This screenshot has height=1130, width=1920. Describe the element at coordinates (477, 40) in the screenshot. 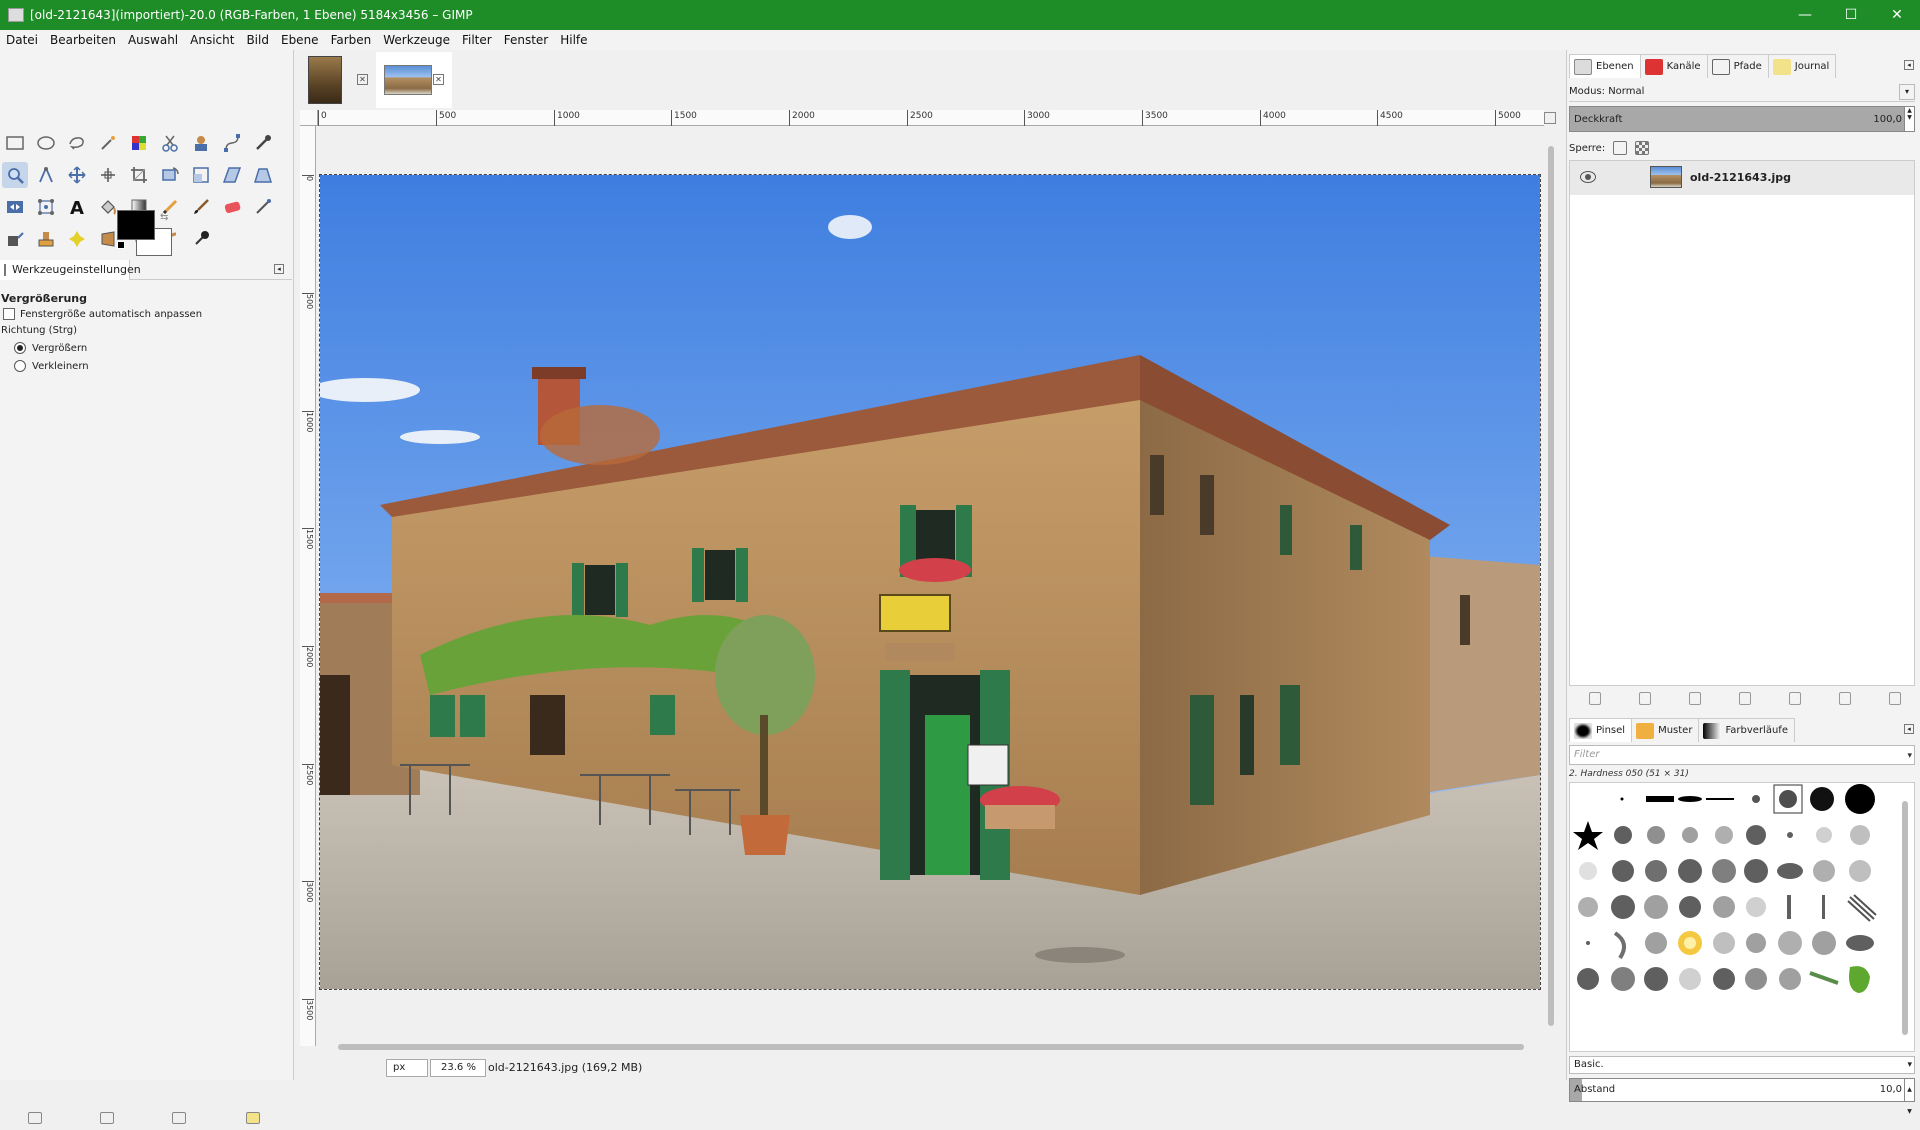

I see `menu-filter: Filter` at that location.